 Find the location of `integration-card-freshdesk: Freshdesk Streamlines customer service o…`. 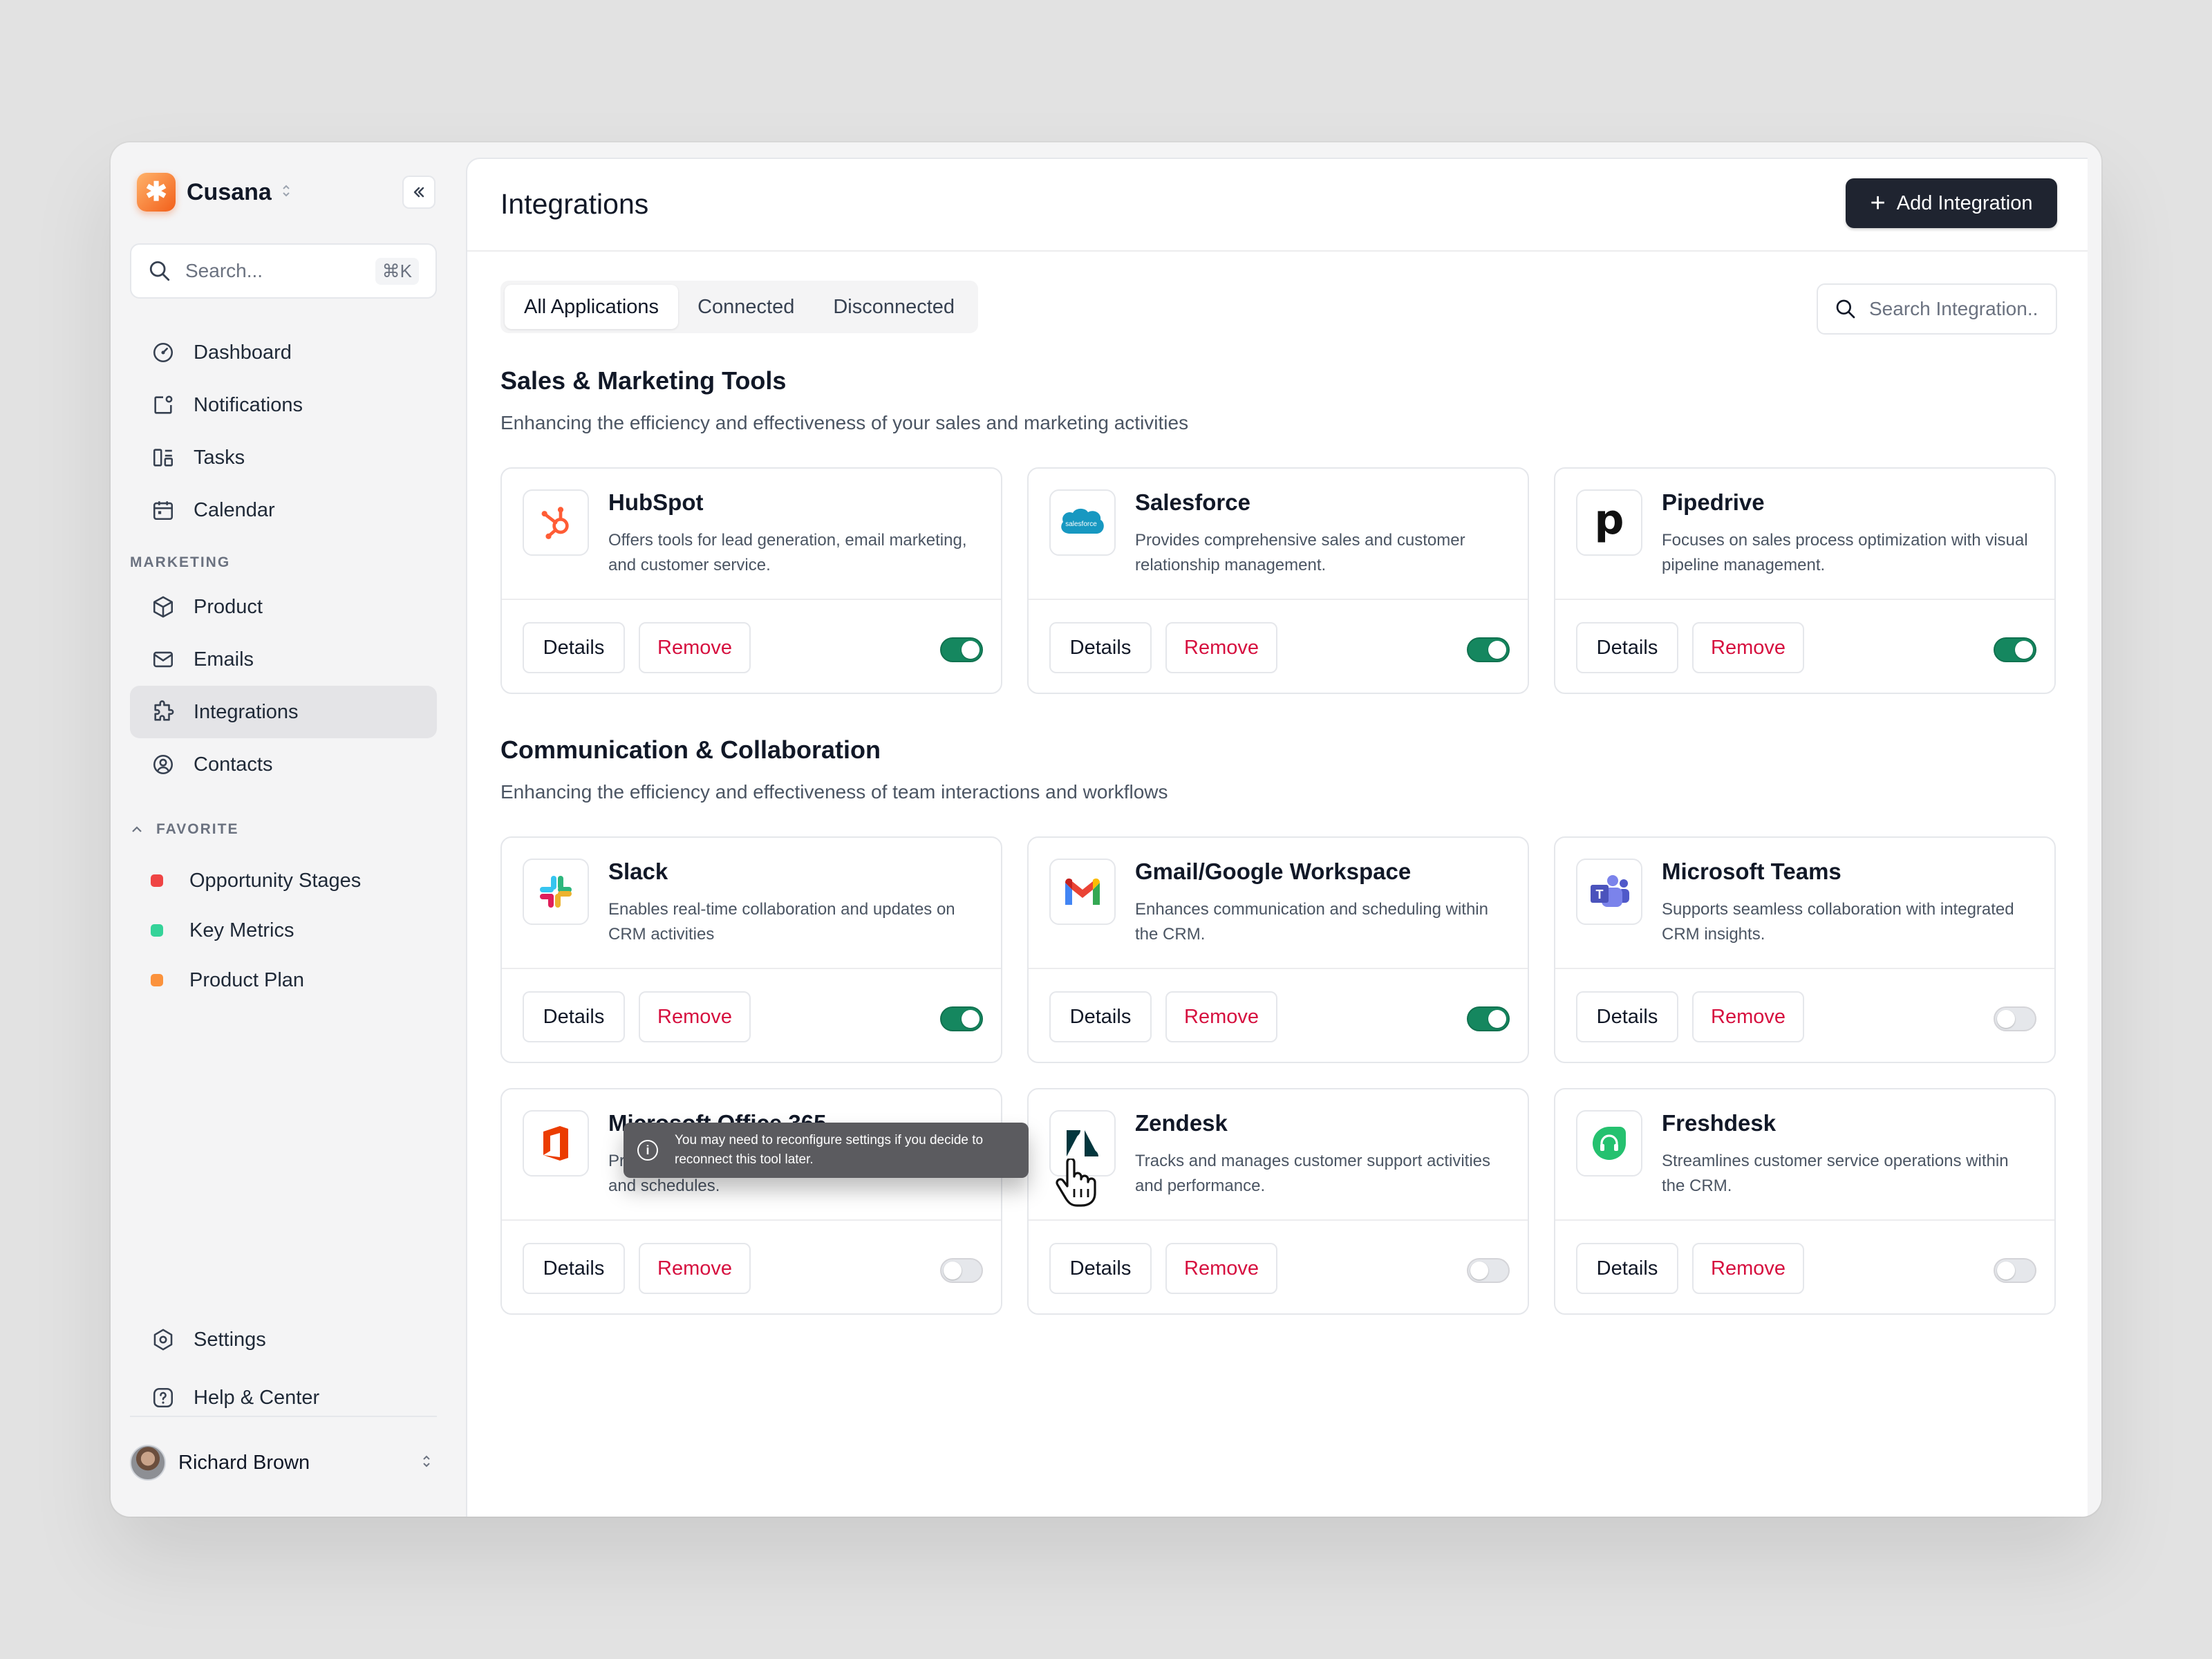

integration-card-freshdesk: Freshdesk Streamlines customer service o… is located at coordinates (1805, 1201).